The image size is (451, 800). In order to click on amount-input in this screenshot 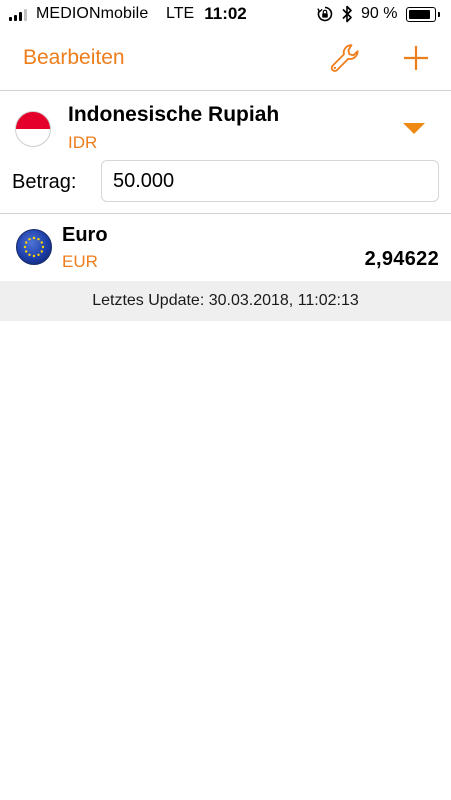, I will do `click(270, 181)`.